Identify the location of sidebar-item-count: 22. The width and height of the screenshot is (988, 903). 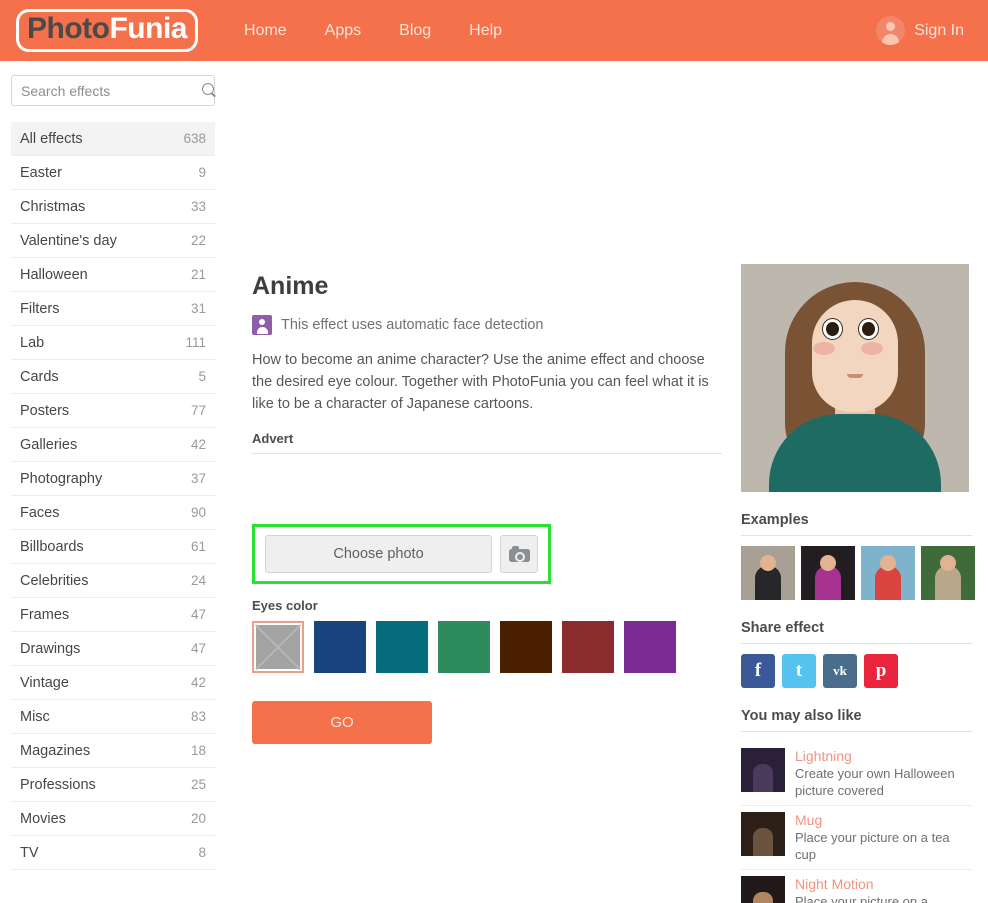
(198, 240).